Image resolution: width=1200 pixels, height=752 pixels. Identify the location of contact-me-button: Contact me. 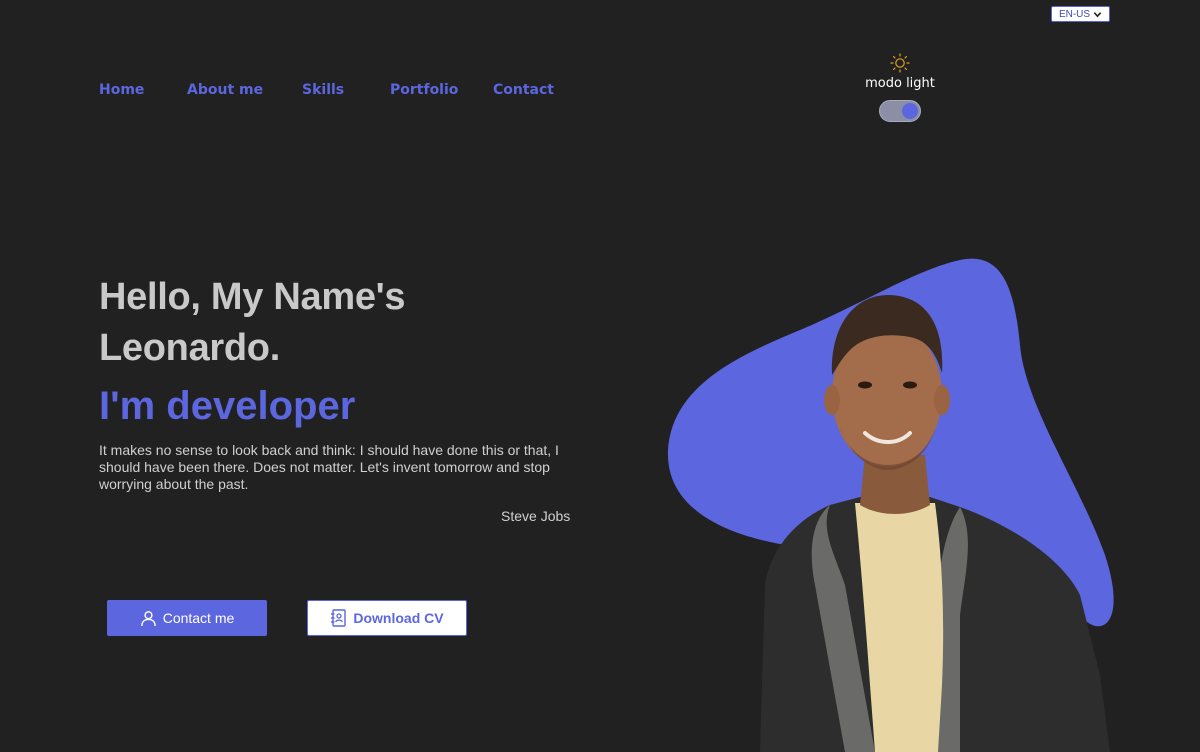
(187, 618).